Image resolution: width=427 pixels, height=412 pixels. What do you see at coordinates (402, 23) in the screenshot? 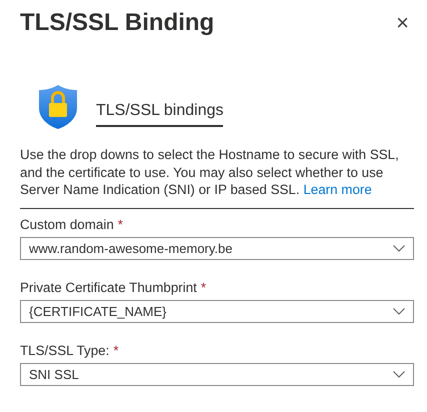
I see `close-button: ×` at bounding box center [402, 23].